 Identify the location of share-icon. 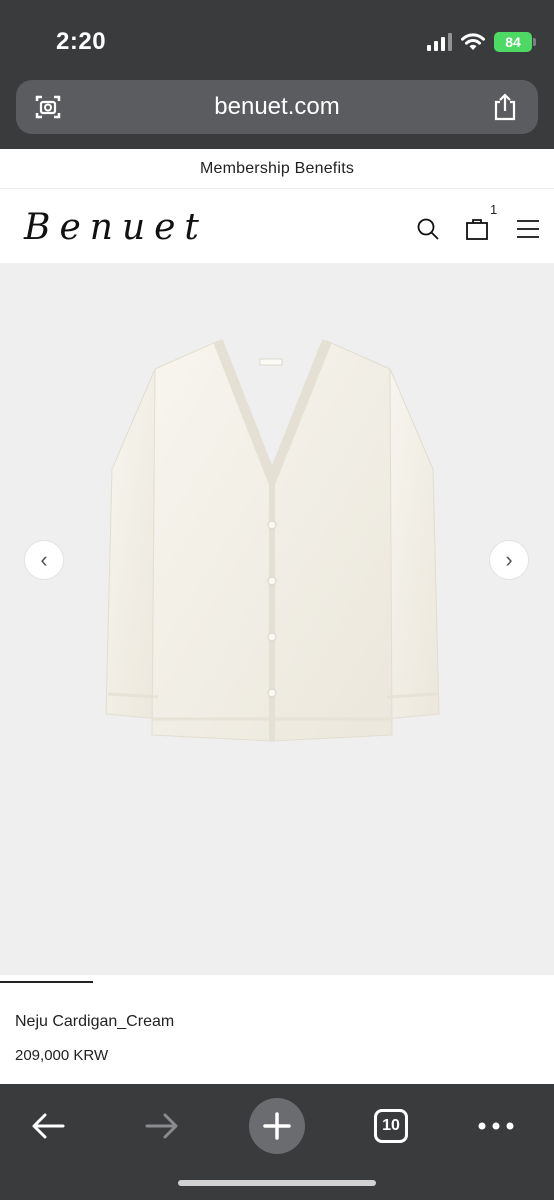
(505, 107).